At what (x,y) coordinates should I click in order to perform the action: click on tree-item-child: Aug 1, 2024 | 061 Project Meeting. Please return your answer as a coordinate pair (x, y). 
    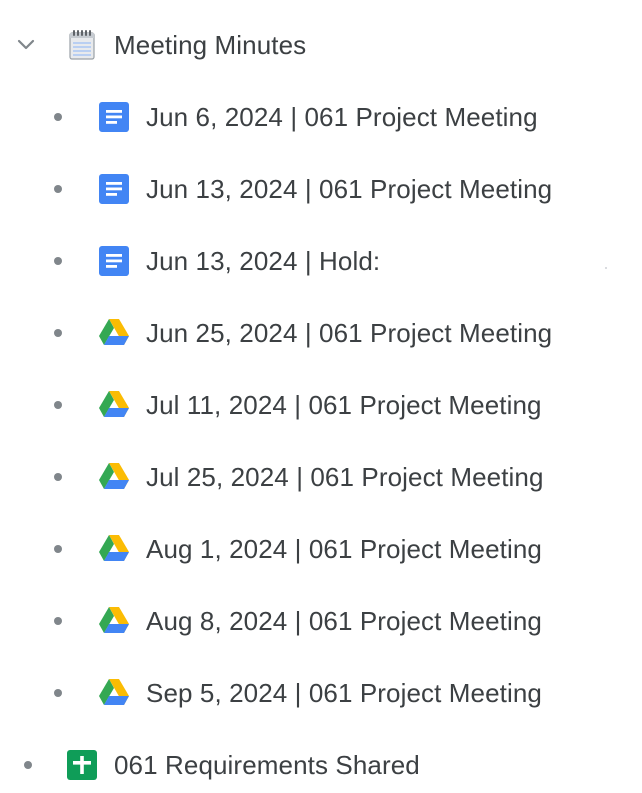
    Looking at the image, I should click on (300, 549).